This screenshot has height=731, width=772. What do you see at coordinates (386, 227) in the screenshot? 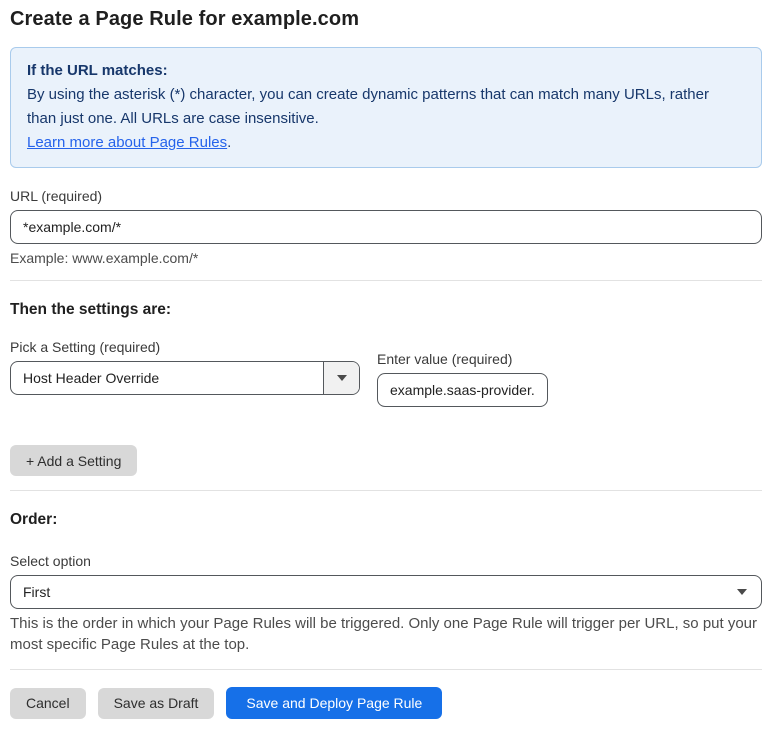
I see `url-input` at bounding box center [386, 227].